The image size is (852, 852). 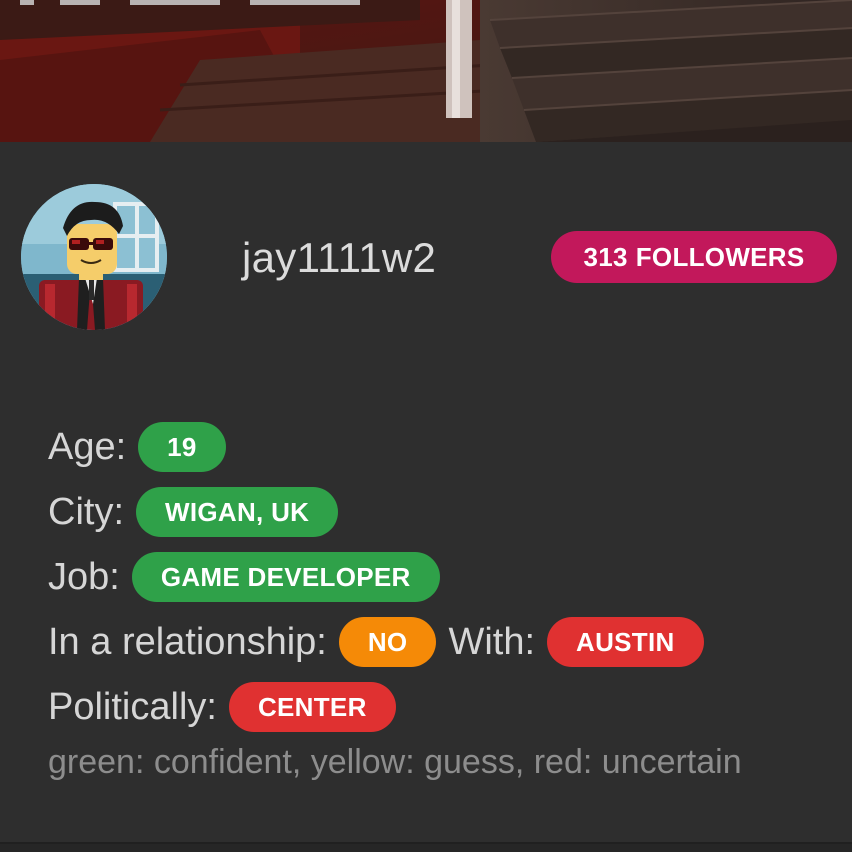 I want to click on city-label: City:, so click(x=86, y=512).